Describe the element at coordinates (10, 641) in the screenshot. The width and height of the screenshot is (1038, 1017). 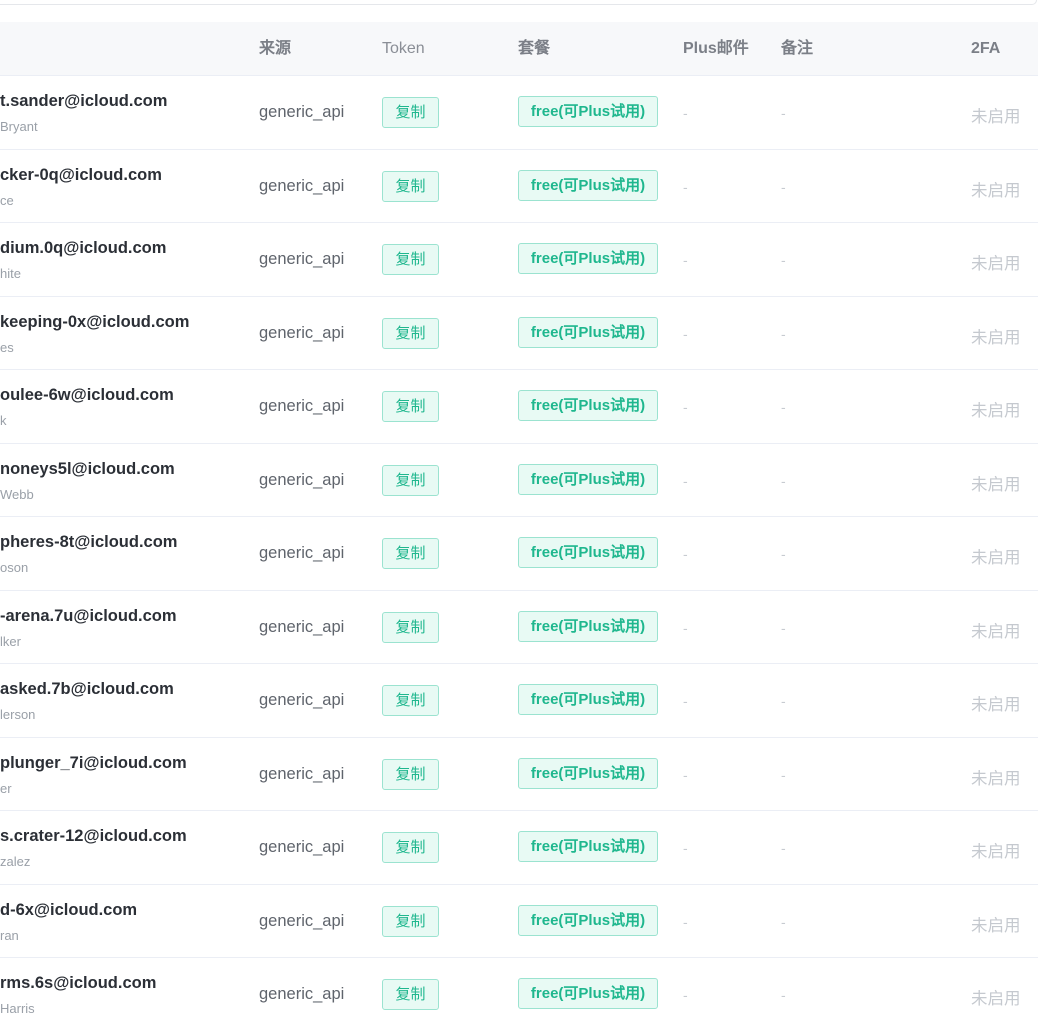
I see `account-name: lker` at that location.